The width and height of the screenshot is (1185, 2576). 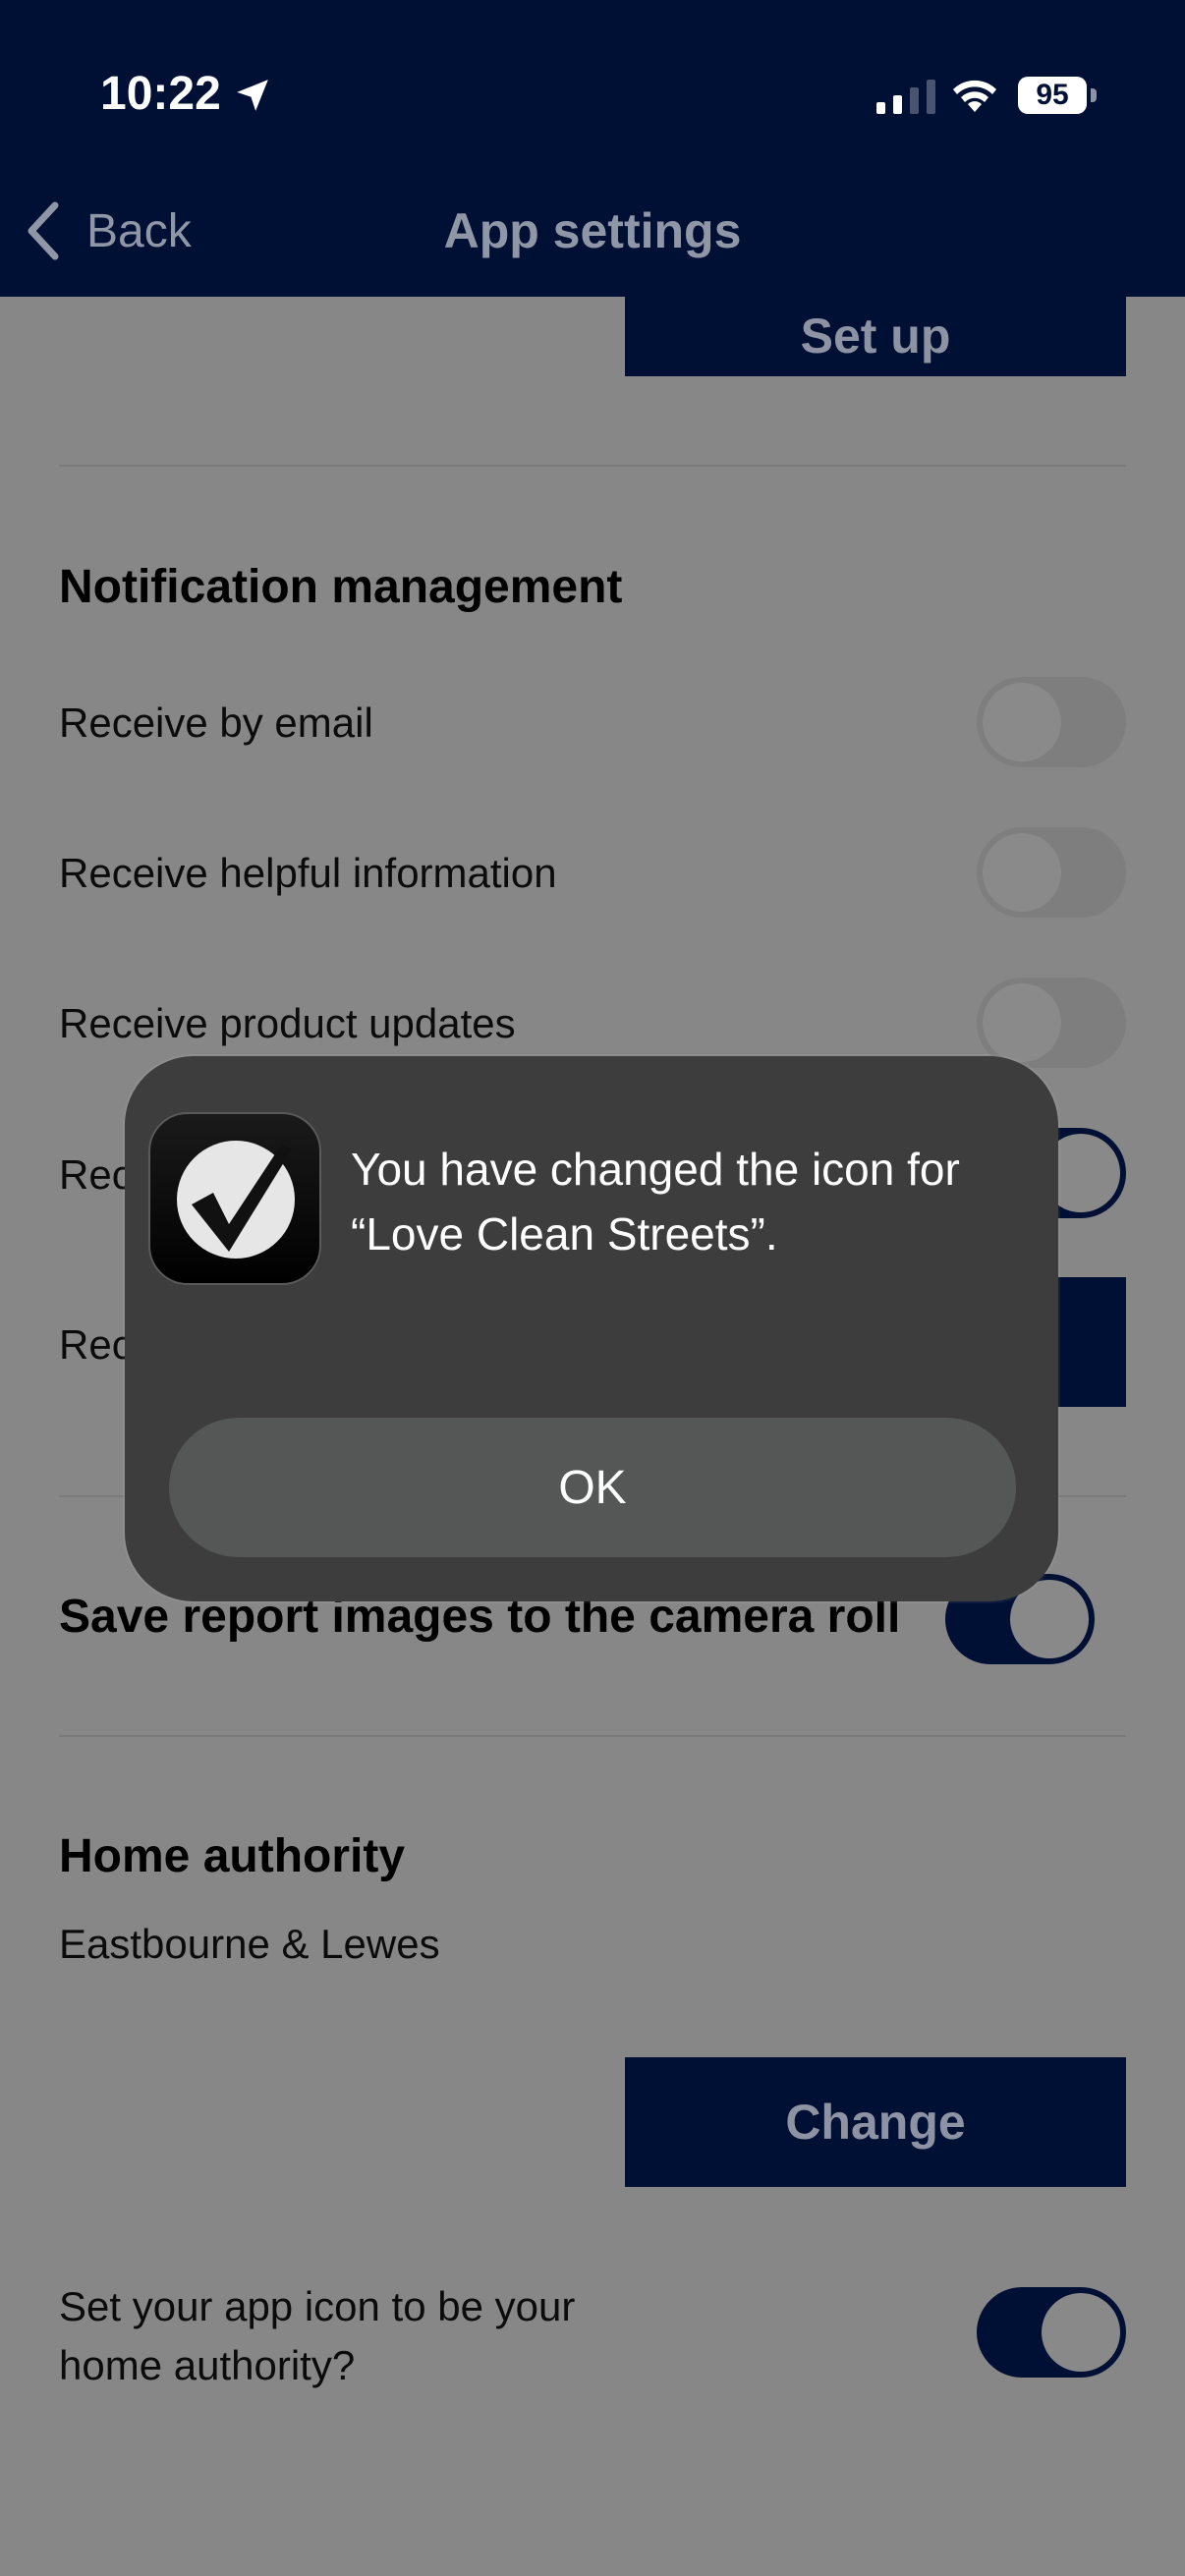 I want to click on ok-button: OK, so click(x=592, y=1487).